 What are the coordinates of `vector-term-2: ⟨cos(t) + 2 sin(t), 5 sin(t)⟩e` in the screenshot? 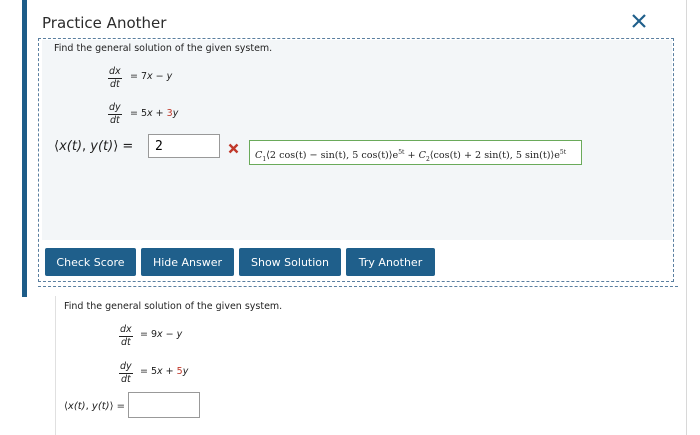 It's located at (494, 156).